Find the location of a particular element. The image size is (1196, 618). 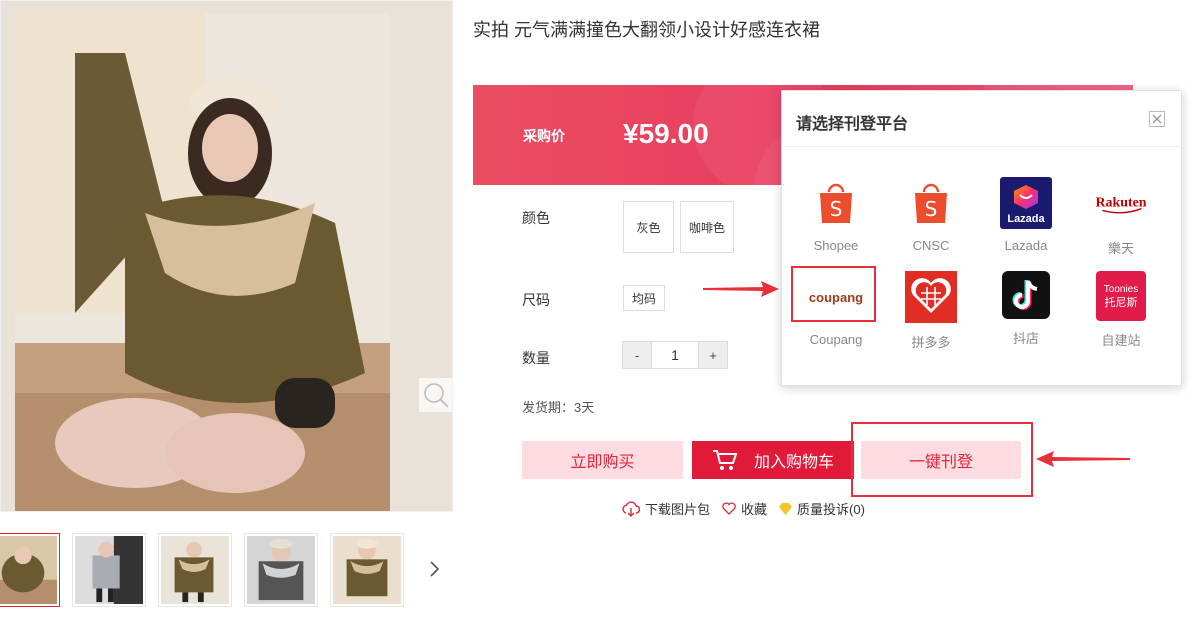

quantity-decrease-button: - is located at coordinates (637, 355).